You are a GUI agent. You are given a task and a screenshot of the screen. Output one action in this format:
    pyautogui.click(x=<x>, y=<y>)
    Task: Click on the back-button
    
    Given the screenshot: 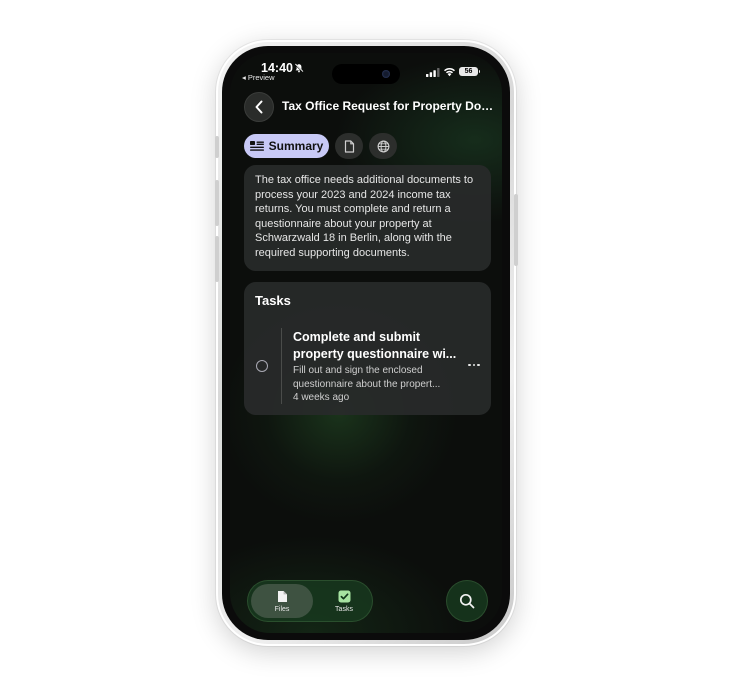 What is the action you would take?
    pyautogui.click(x=259, y=107)
    